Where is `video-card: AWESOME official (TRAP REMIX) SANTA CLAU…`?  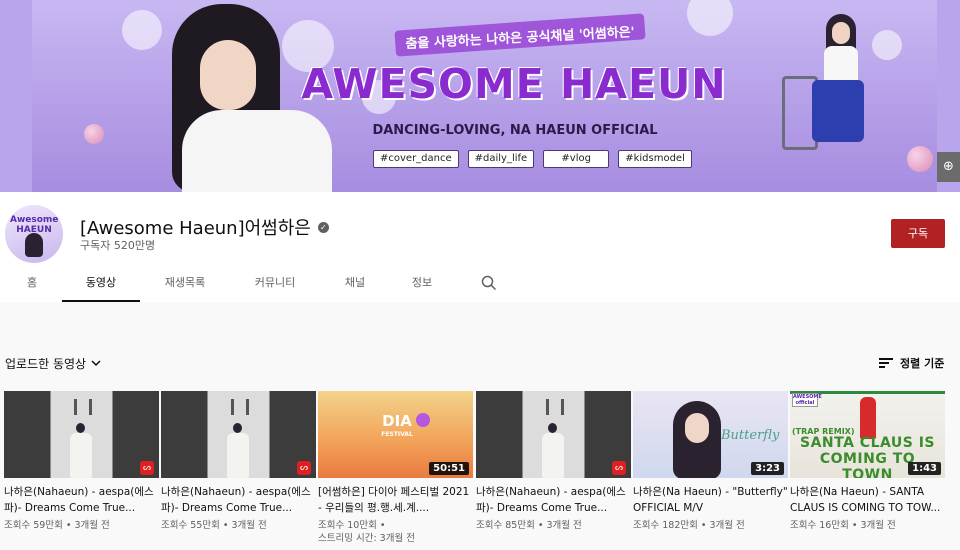
video-card: AWESOME official (TRAP REMIX) SANTA CLAU… is located at coordinates (867, 461).